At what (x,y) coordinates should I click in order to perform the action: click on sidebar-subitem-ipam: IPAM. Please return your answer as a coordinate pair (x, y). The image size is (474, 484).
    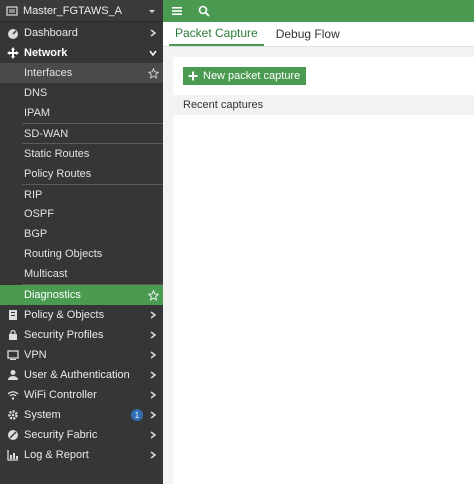
    Looking at the image, I should click on (81, 113).